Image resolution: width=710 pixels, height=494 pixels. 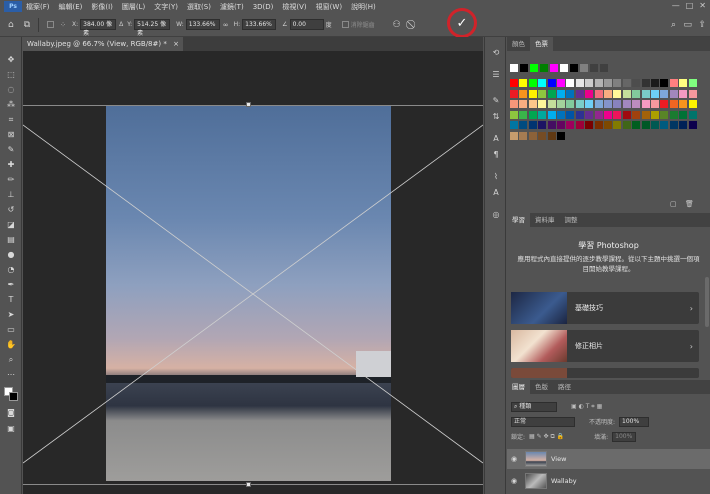 What do you see at coordinates (102, 7) in the screenshot?
I see `menu-image: 影像(I)` at bounding box center [102, 7].